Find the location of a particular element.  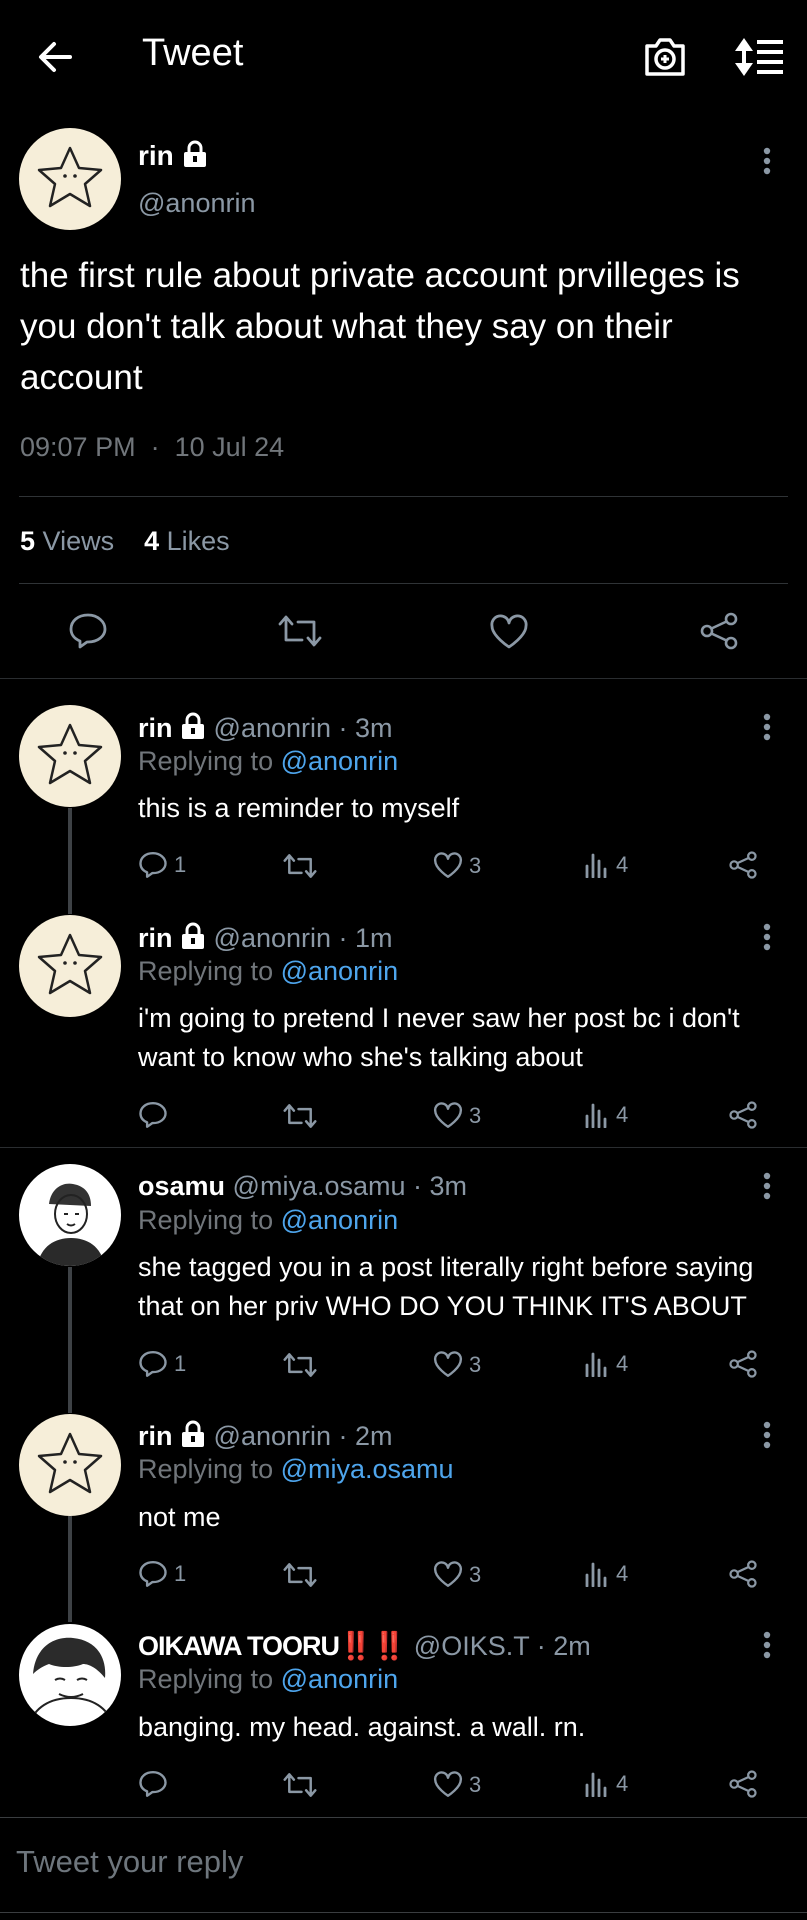

tweet-stats: 5 Views 4 Likes is located at coordinates (125, 541).